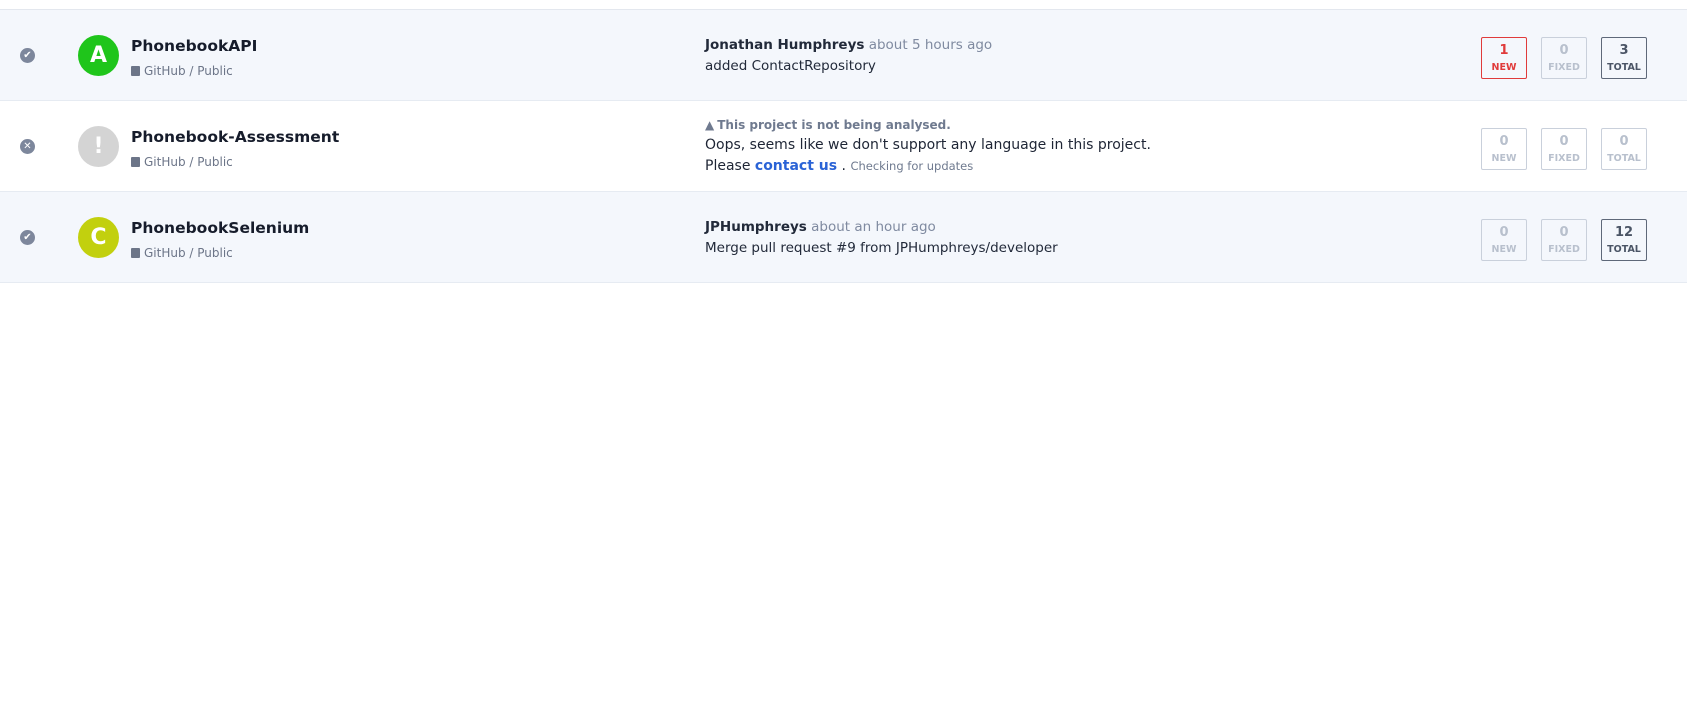  I want to click on total-issues-counter: 0 TOTAL, so click(1624, 149).